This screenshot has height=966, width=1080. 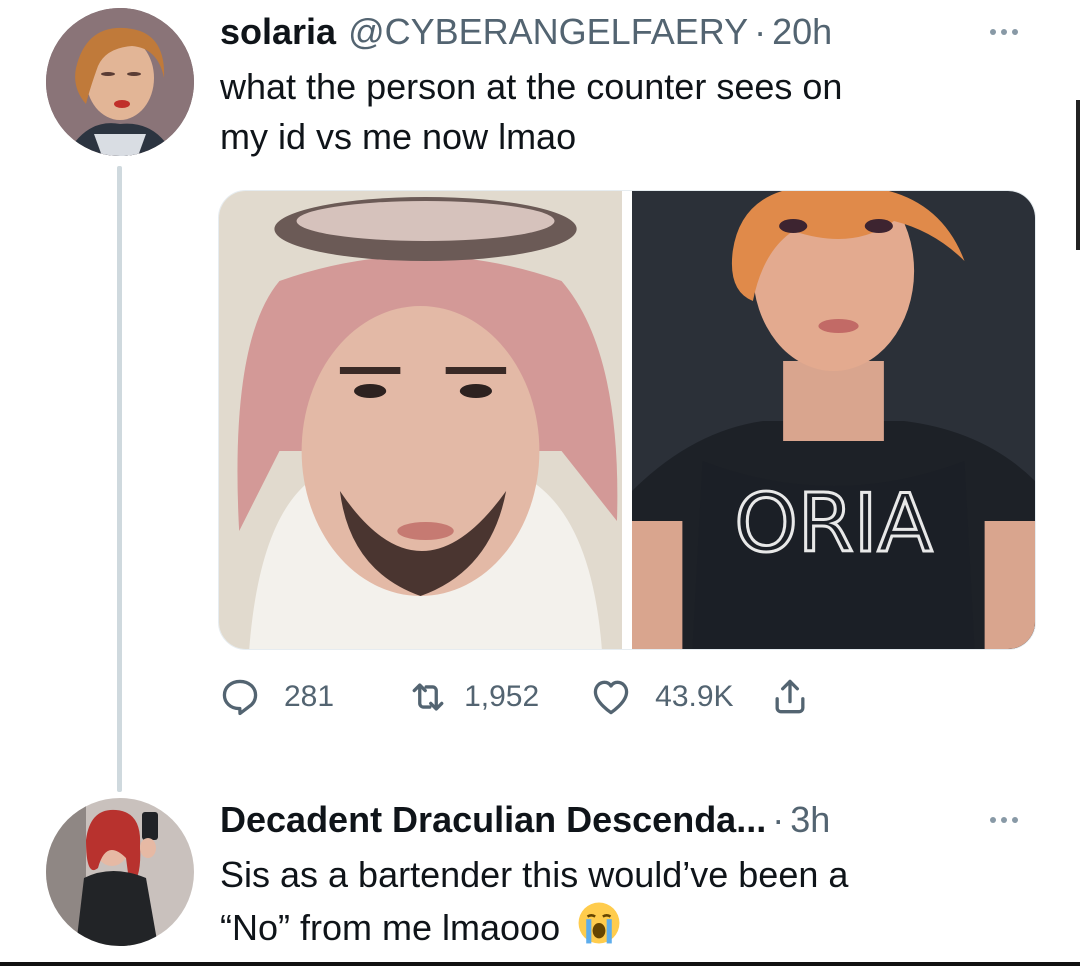 I want to click on reply-icon, so click(x=240, y=697).